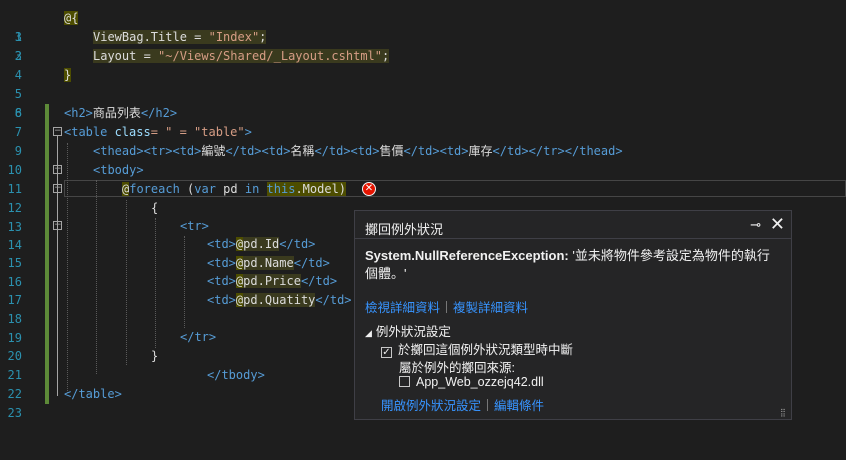 This screenshot has height=460, width=846. I want to click on html-tag: </h2>, so click(159, 113).